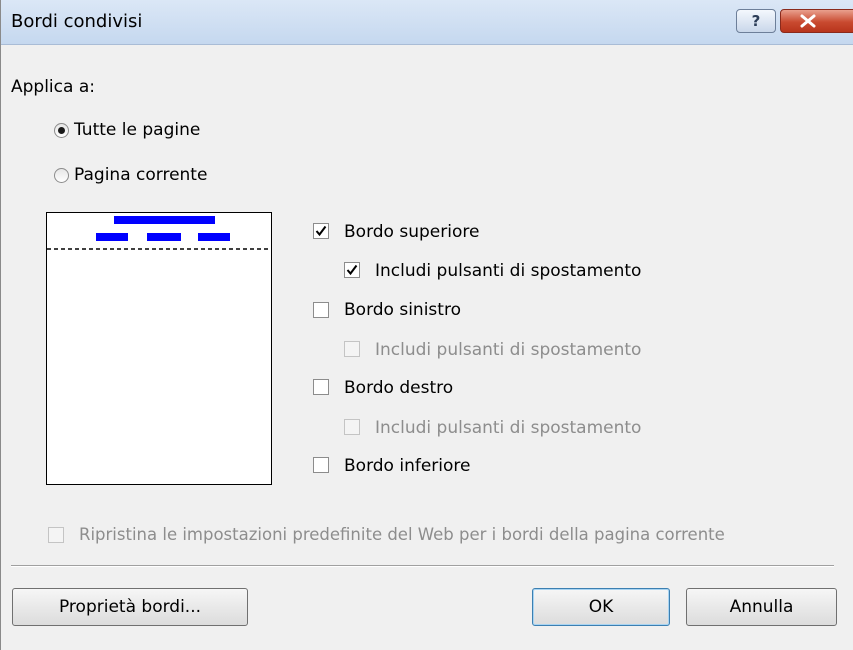  Describe the element at coordinates (321, 387) in the screenshot. I see `checkbox-right-border` at that location.